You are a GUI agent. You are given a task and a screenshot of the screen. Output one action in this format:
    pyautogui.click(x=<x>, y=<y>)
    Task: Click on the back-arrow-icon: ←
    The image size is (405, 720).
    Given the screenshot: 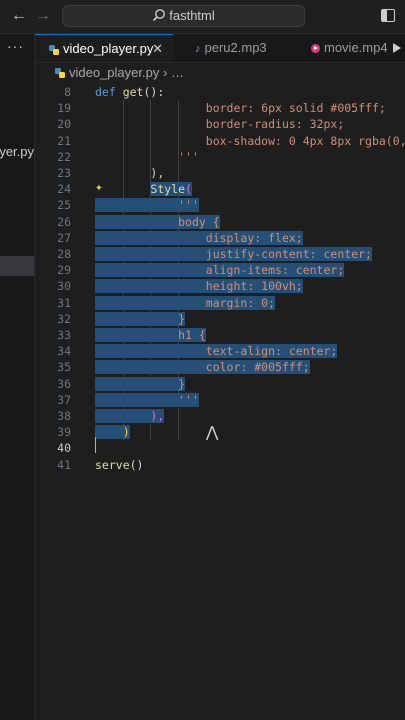 What is the action you would take?
    pyautogui.click(x=19, y=16)
    